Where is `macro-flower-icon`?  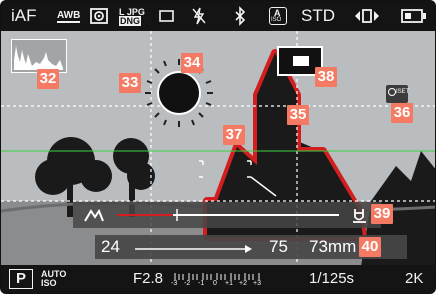 macro-flower-icon is located at coordinates (359, 215).